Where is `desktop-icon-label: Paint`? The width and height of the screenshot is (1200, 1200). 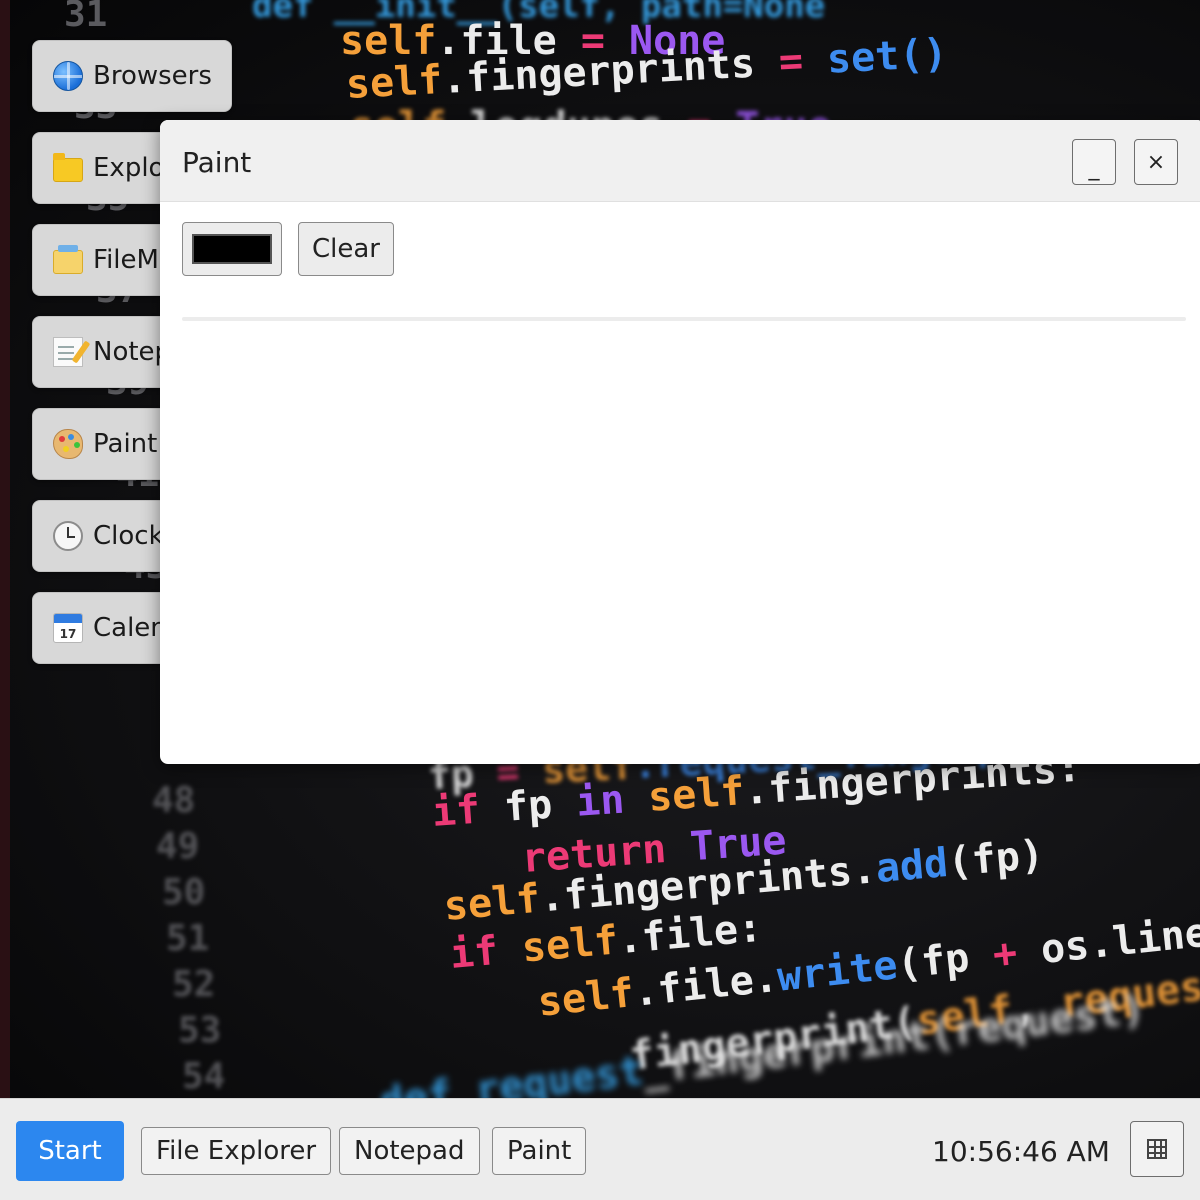
desktop-icon-label: Paint is located at coordinates (125, 444).